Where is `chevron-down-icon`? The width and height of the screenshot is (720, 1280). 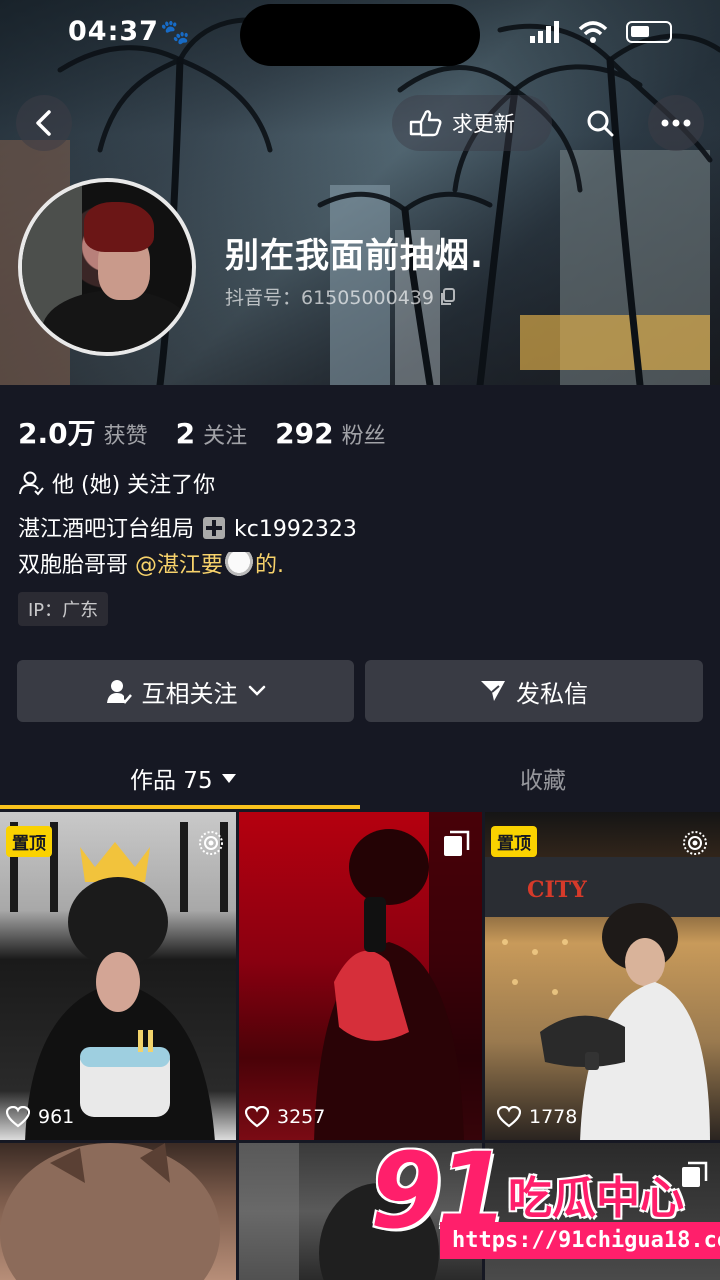 chevron-down-icon is located at coordinates (256, 690).